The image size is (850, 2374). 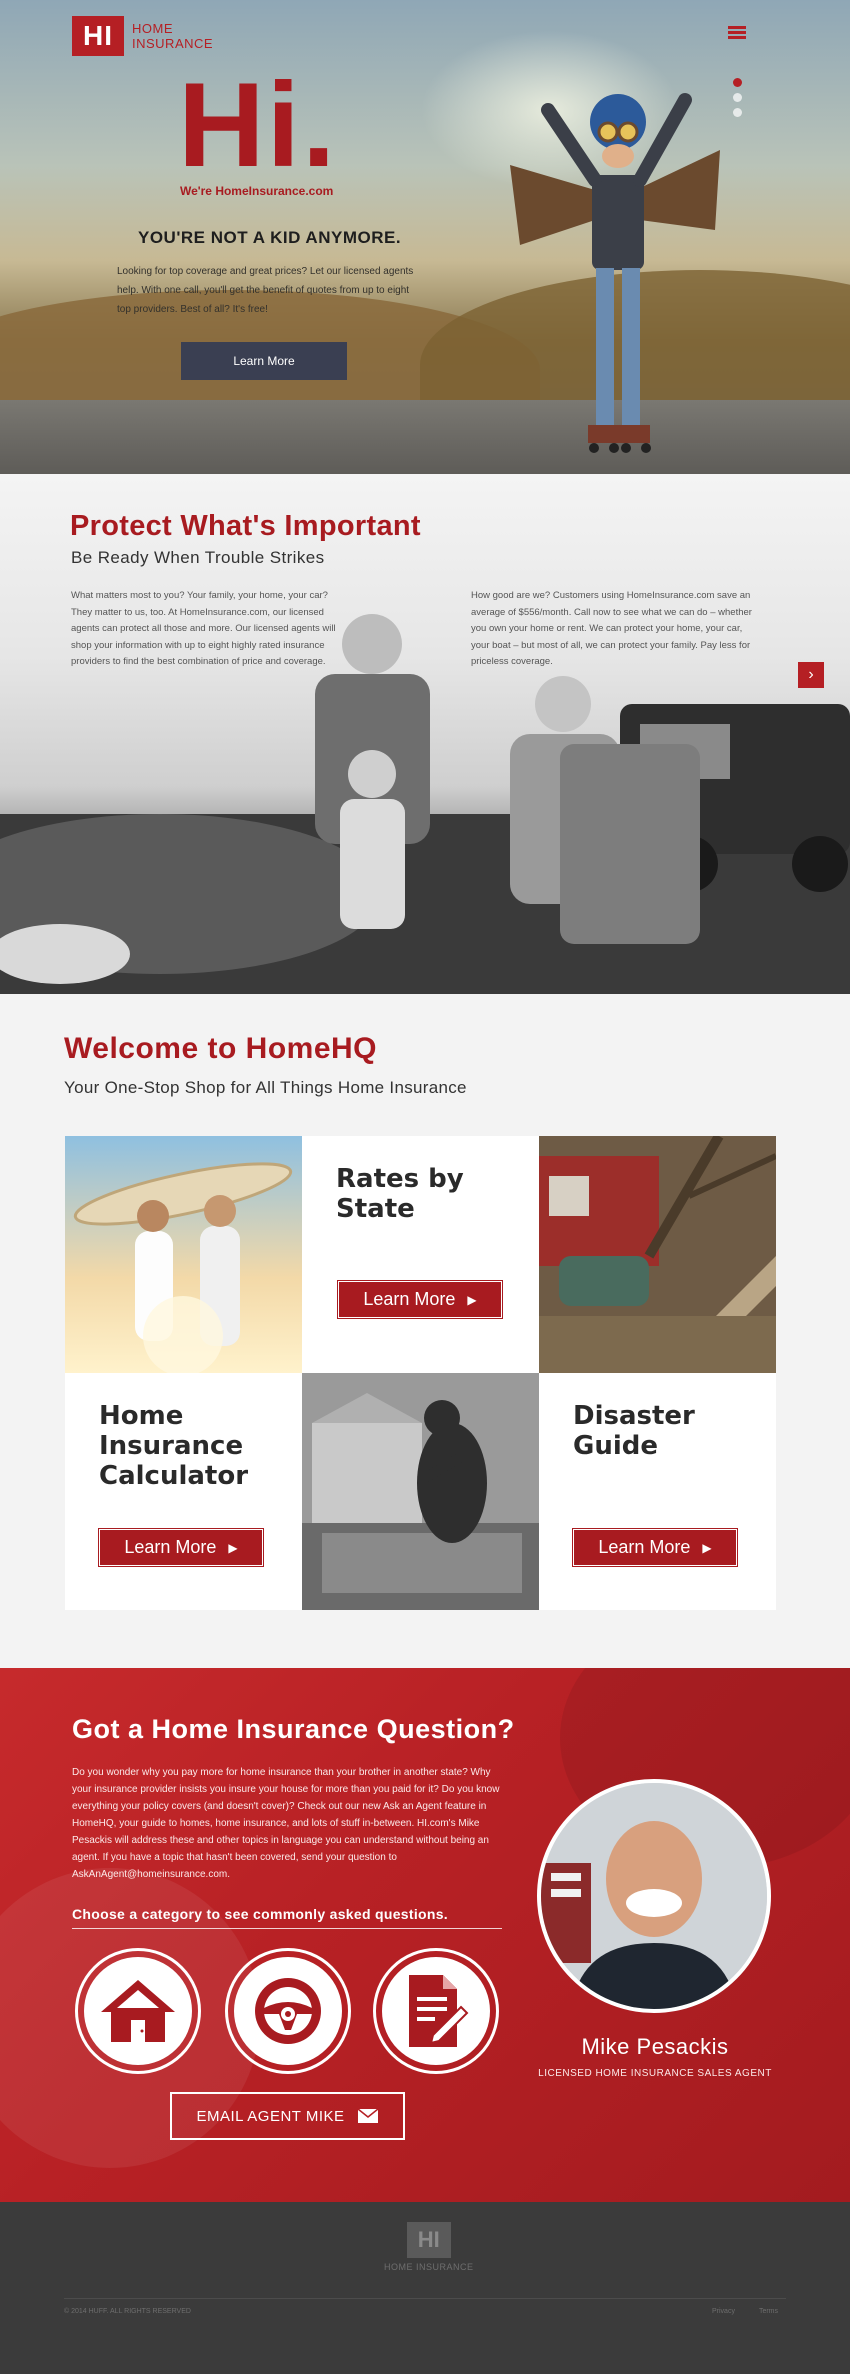 What do you see at coordinates (400, 1194) in the screenshot?
I see `card-title-rates: Rates by State` at bounding box center [400, 1194].